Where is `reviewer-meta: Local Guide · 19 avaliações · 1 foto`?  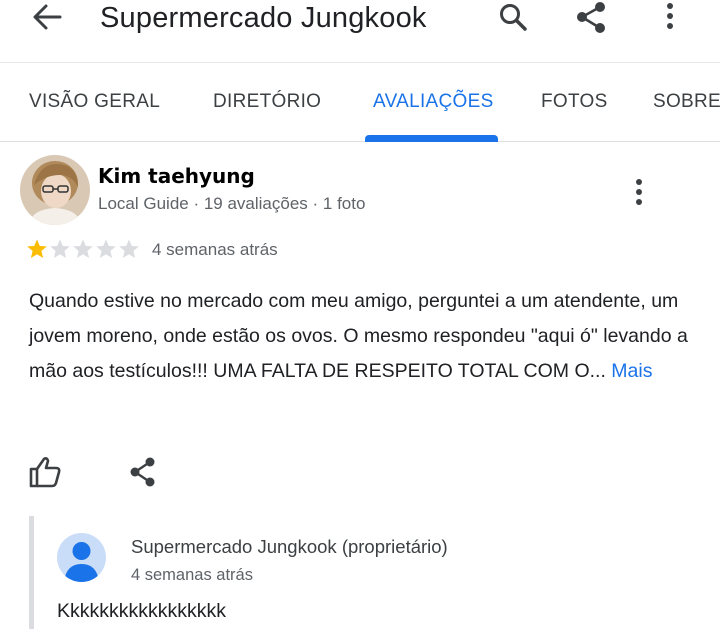
reviewer-meta: Local Guide · 19 avaliações · 1 foto is located at coordinates (232, 203).